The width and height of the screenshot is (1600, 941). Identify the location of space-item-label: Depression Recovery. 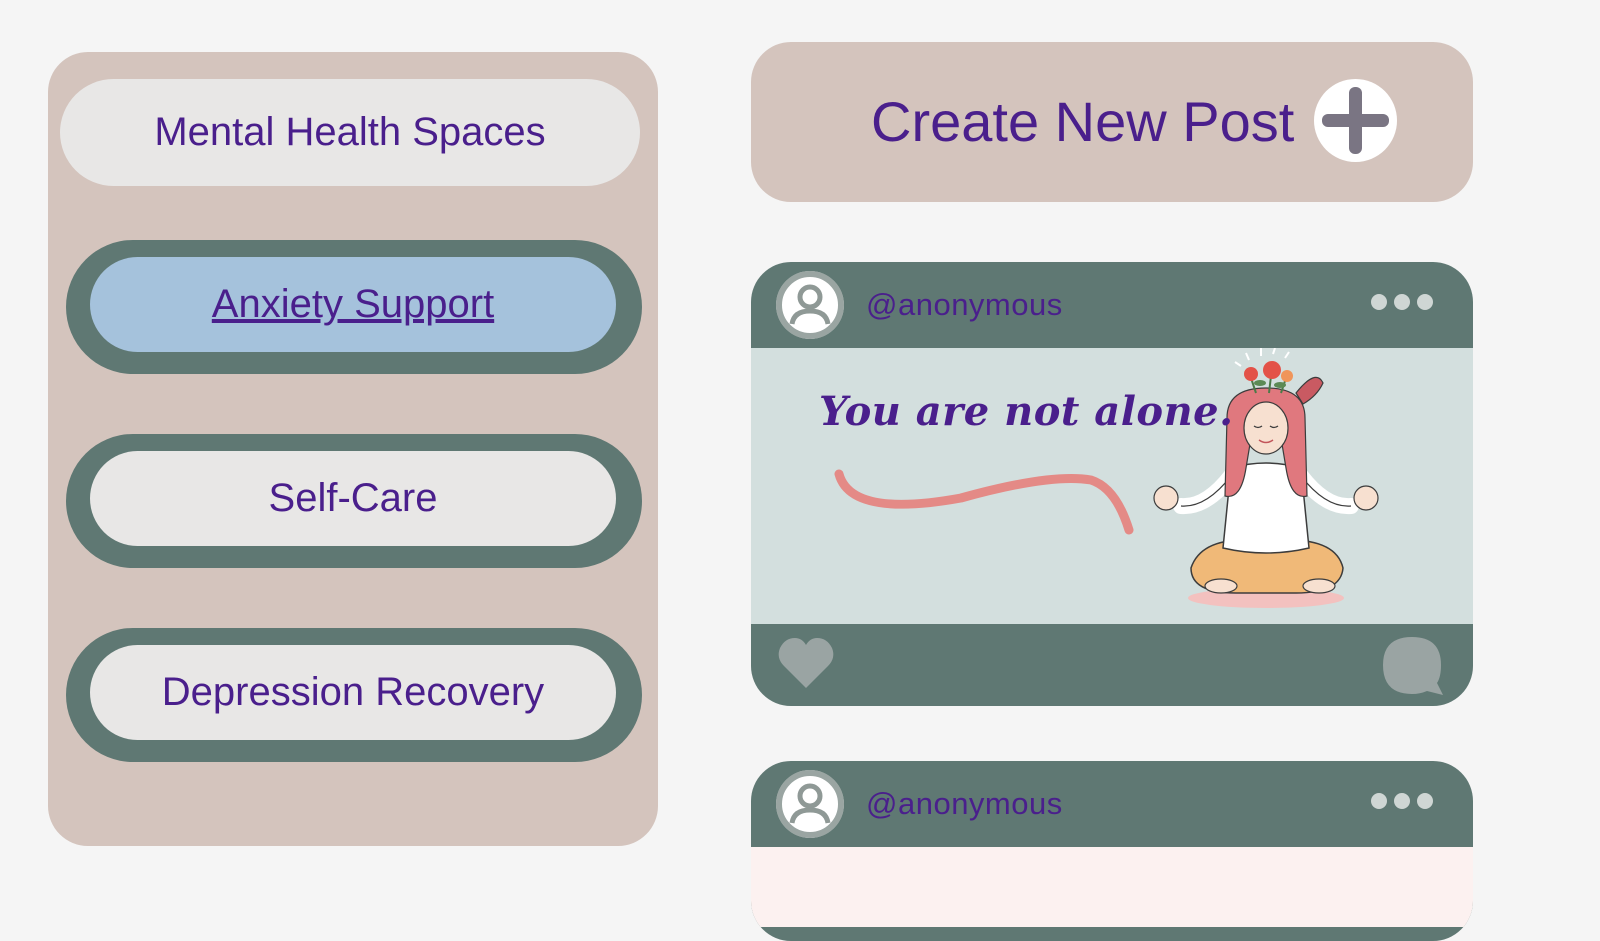
(353, 692).